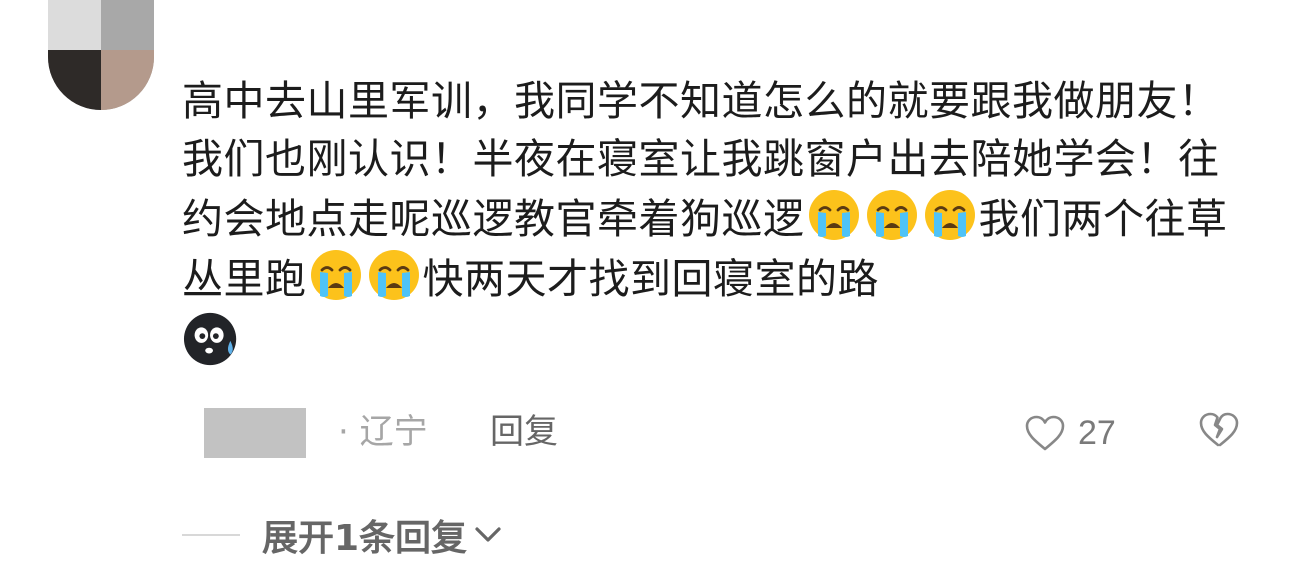 This screenshot has width=1290, height=561. I want to click on comment-text-segment: 快两天才找到回寝室的路, so click(650, 279).